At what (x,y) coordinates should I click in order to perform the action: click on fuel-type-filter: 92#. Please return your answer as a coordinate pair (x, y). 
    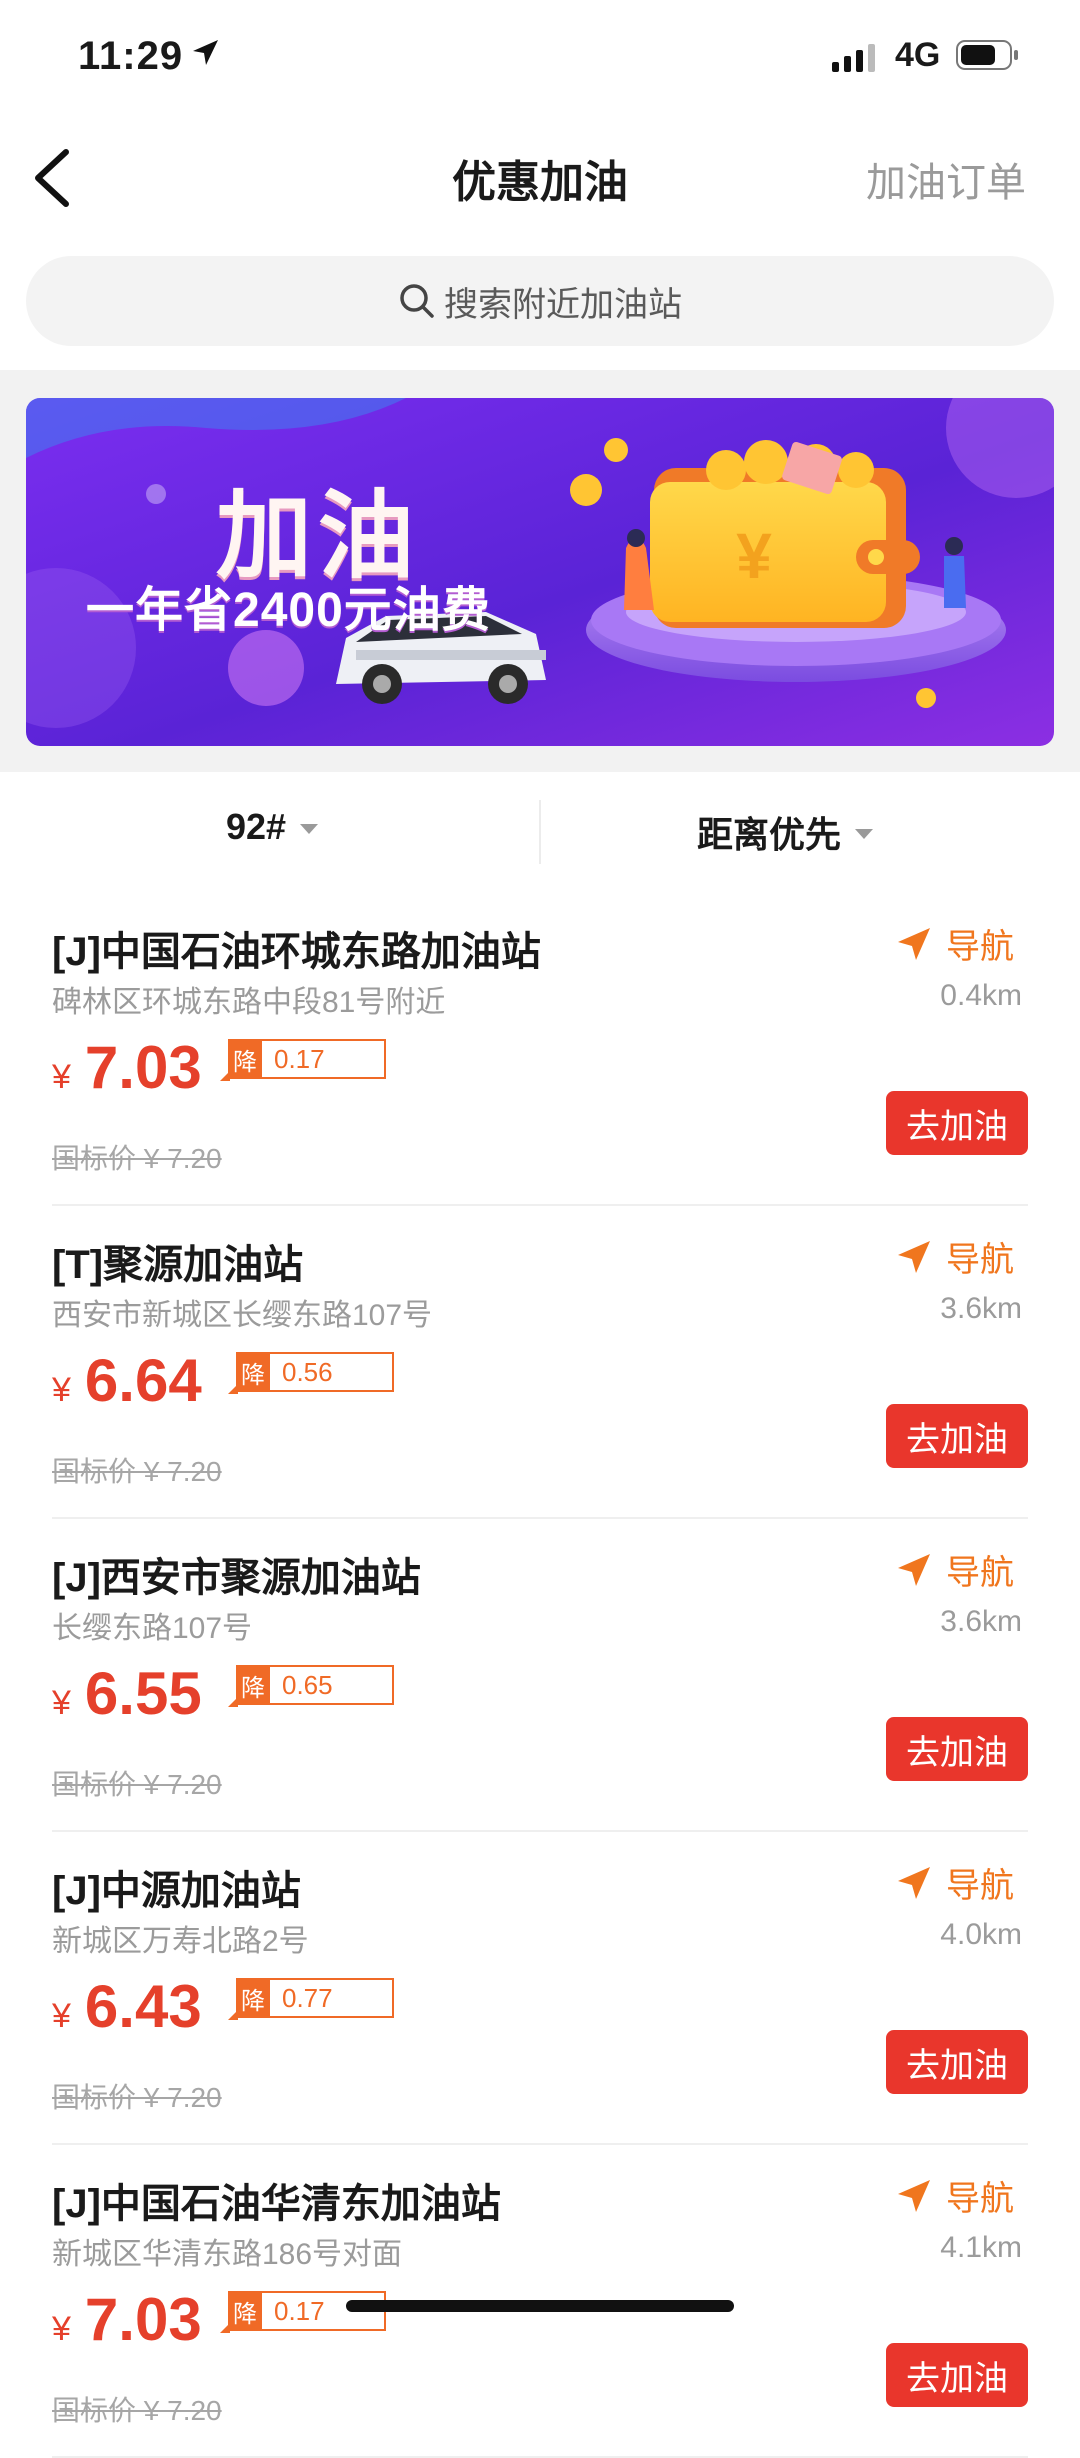
    Looking at the image, I should click on (272, 827).